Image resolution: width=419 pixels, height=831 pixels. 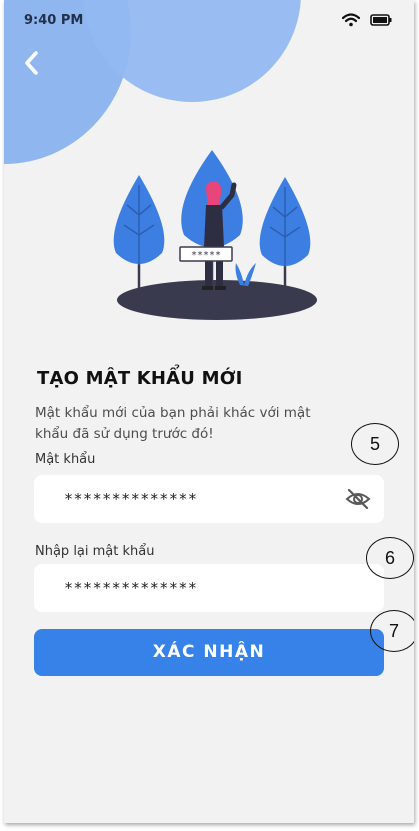 I want to click on confirm-password-label: Nhập lại mật khẩu, so click(x=95, y=551).